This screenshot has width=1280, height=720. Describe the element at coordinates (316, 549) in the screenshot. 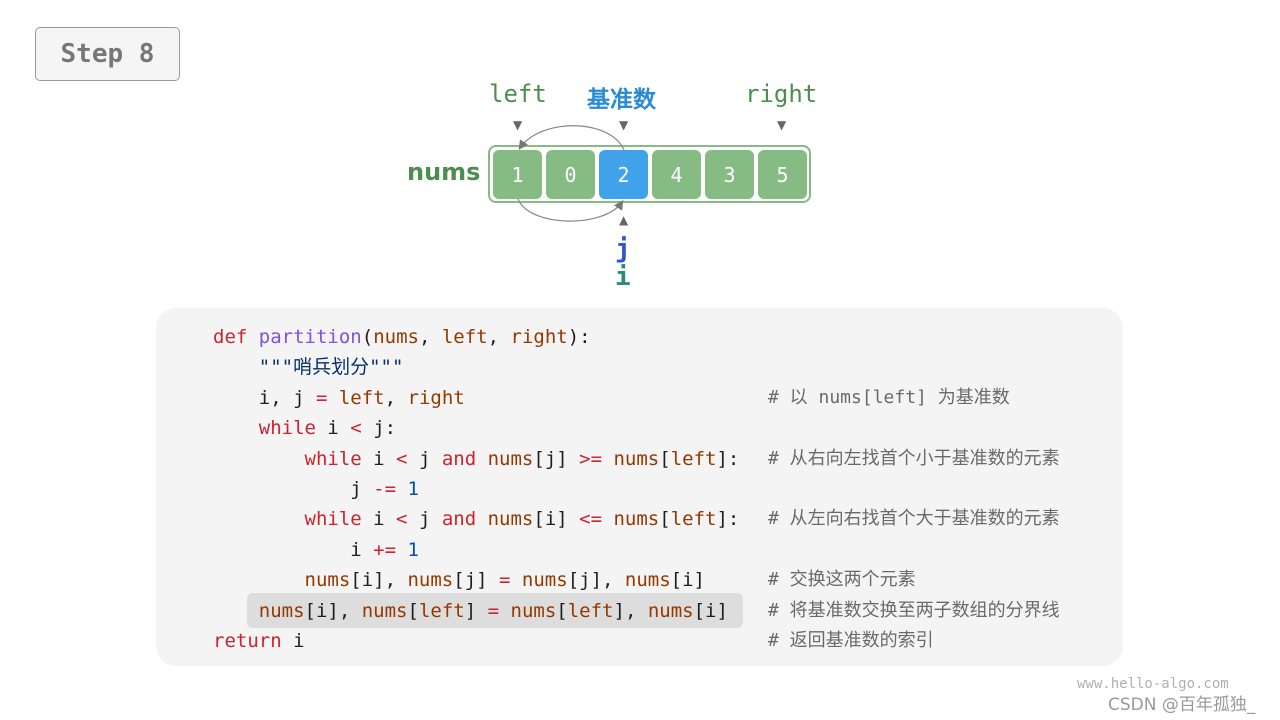

I see `code-line: i += 1` at that location.